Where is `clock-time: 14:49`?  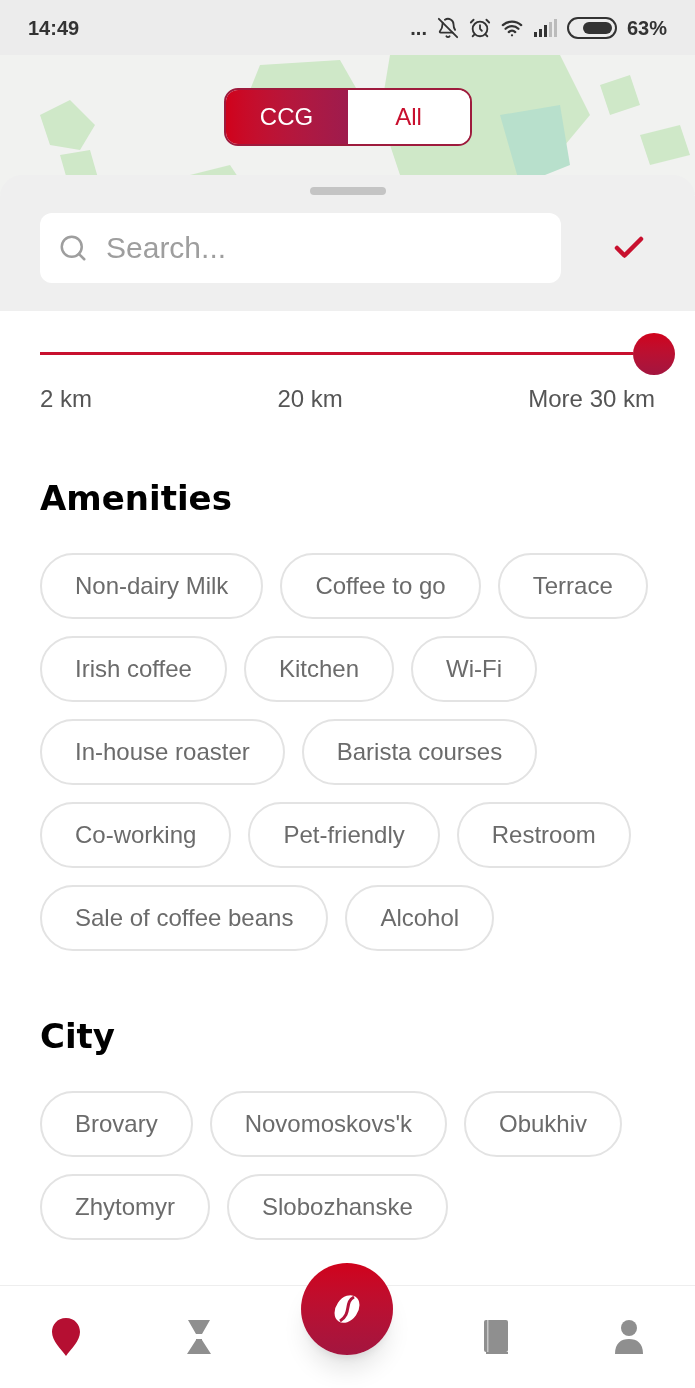 clock-time: 14:49 is located at coordinates (54, 28).